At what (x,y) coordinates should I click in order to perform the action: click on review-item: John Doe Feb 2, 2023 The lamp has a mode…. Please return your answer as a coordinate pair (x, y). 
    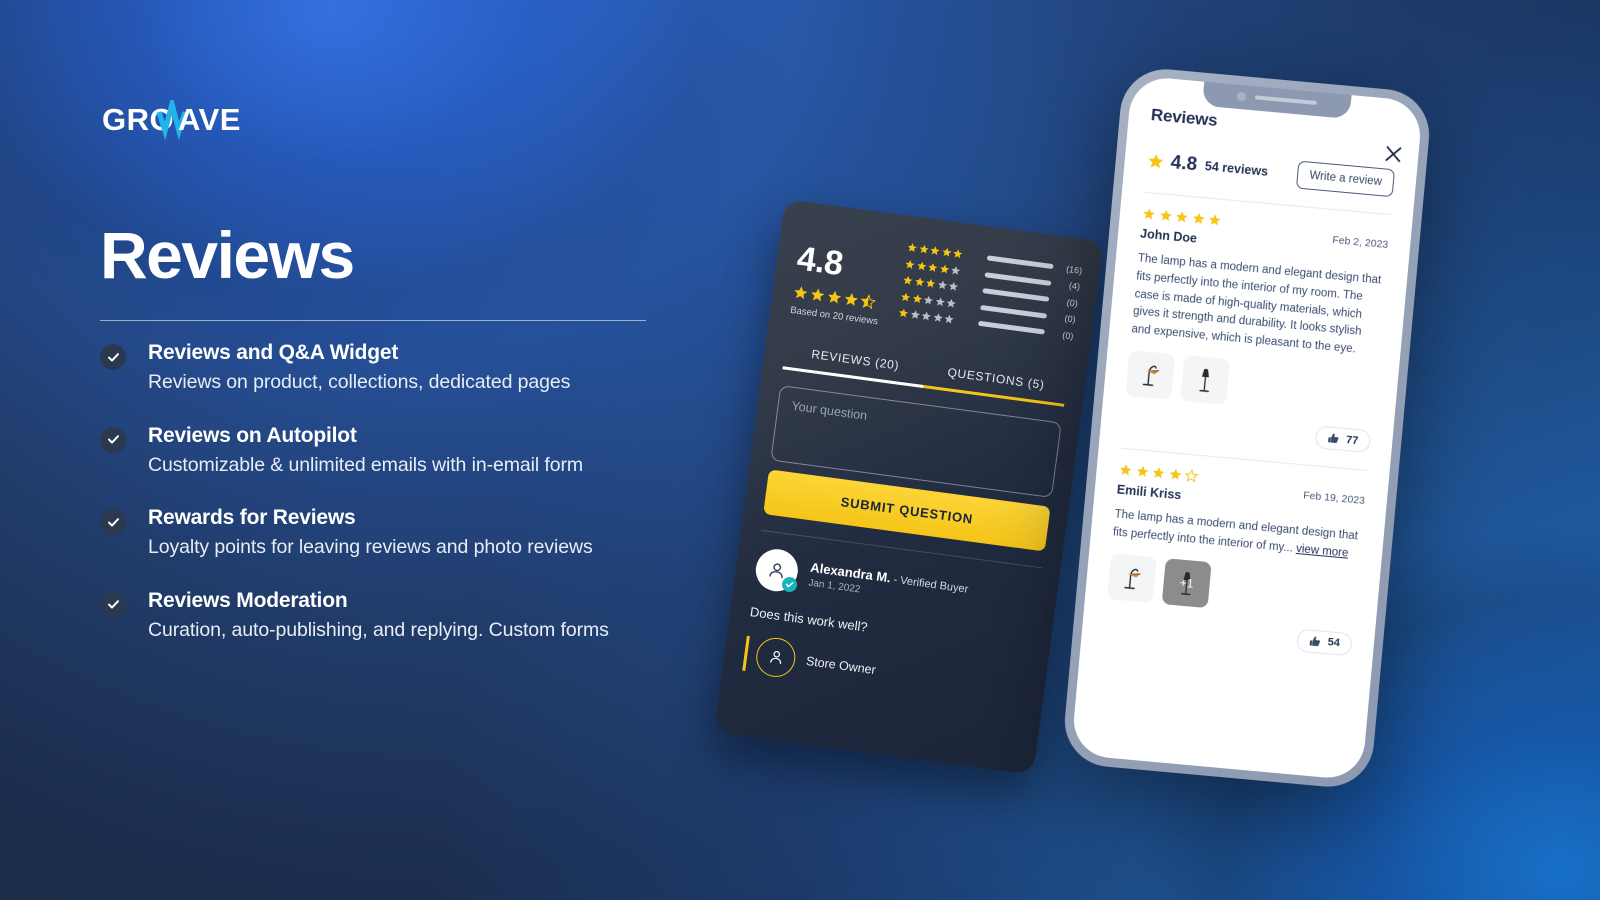
    Looking at the image, I should click on (1256, 323).